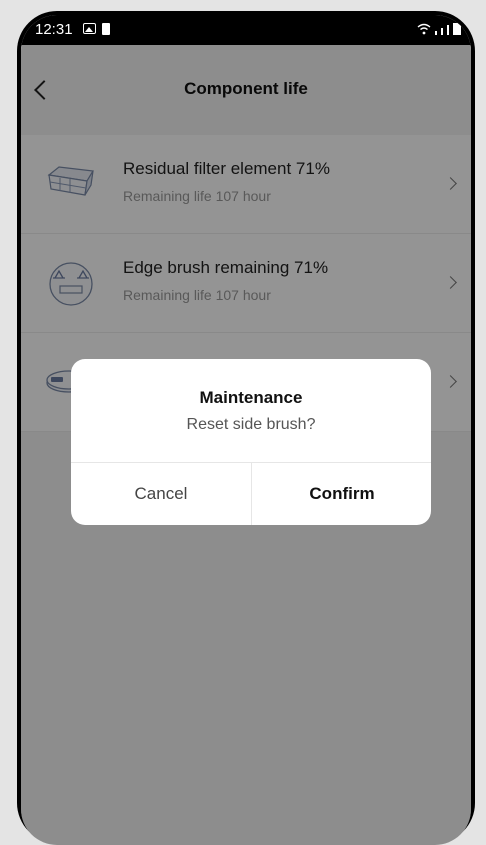 The image size is (486, 845). What do you see at coordinates (424, 29) in the screenshot?
I see `wifi-icon` at bounding box center [424, 29].